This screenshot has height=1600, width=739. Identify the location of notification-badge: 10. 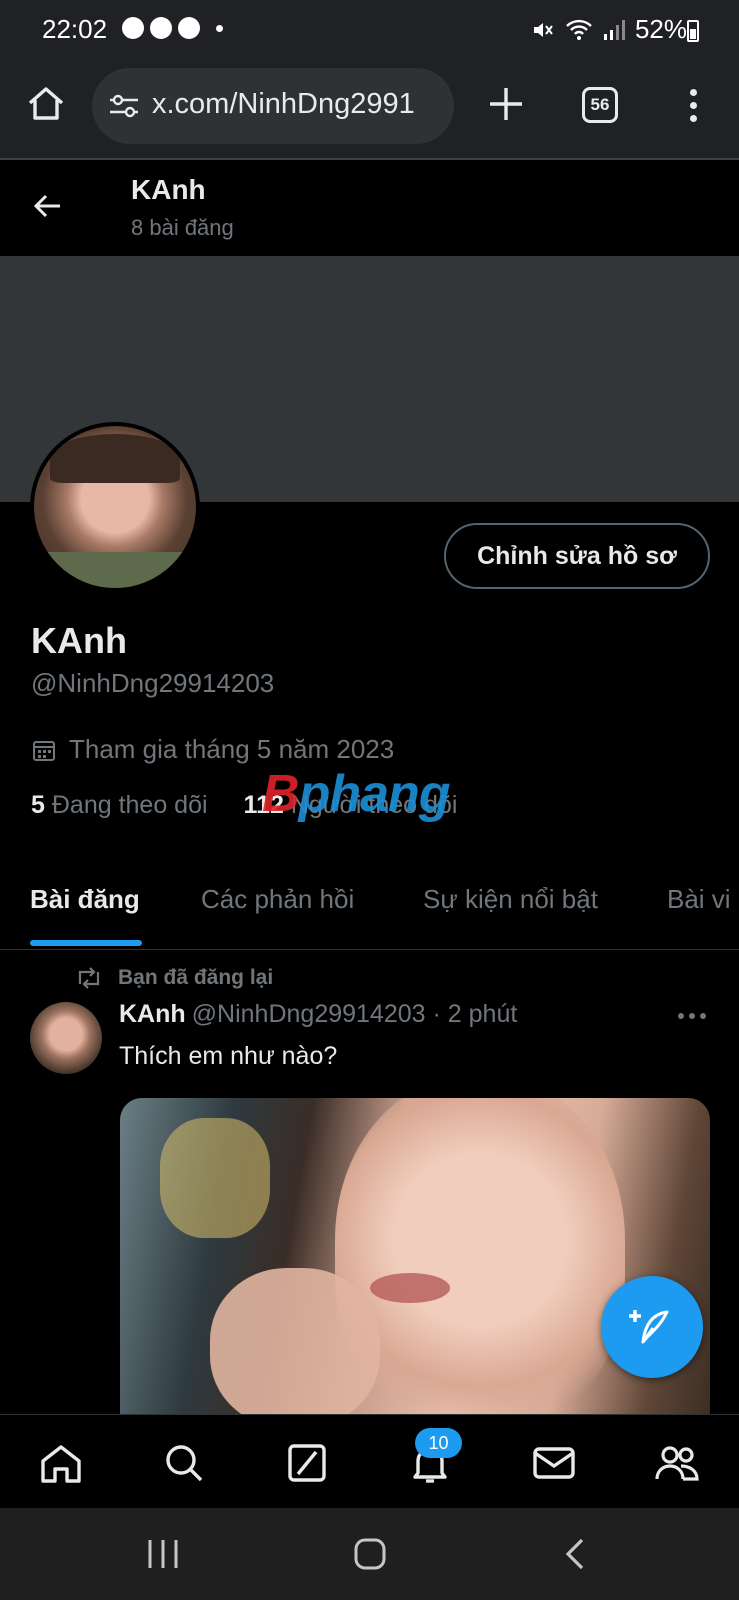
(438, 1443).